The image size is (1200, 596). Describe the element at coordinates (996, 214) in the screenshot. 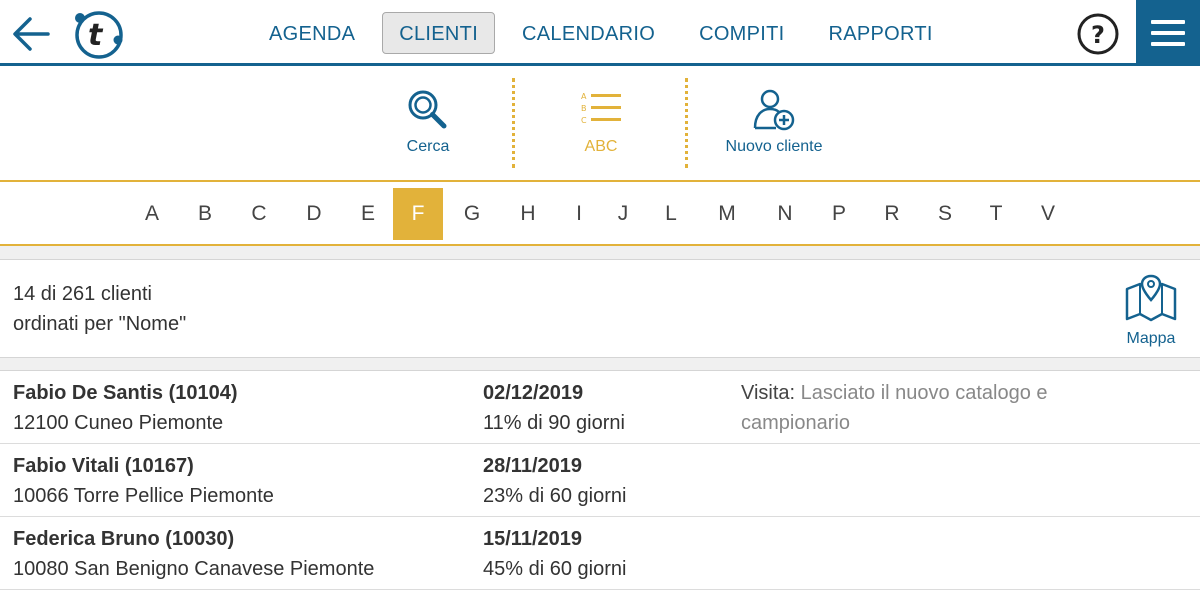

I see `letter-filter: T` at that location.